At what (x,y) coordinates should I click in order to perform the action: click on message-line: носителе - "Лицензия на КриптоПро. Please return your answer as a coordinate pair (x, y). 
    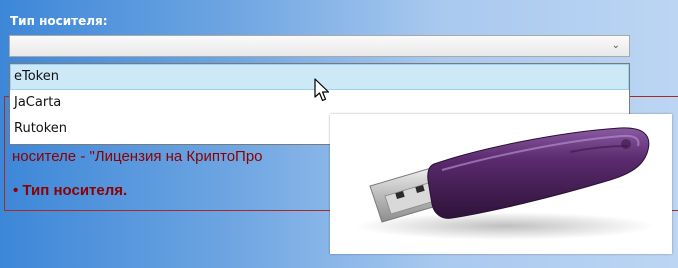
    Looking at the image, I should click on (137, 156).